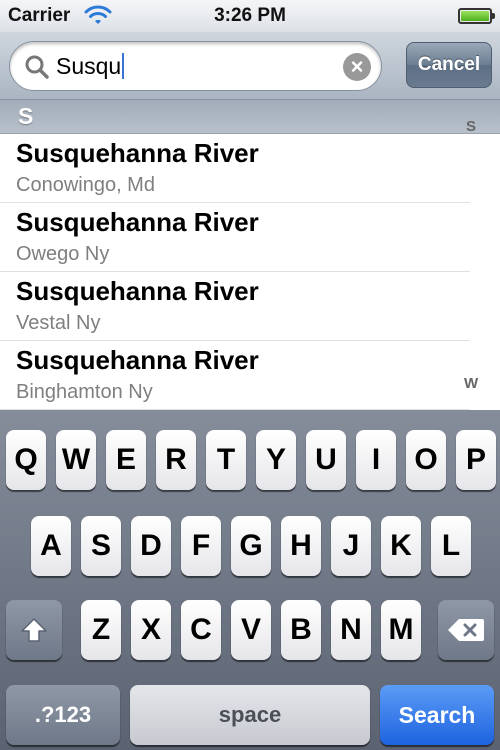  I want to click on key-b: B, so click(301, 630).